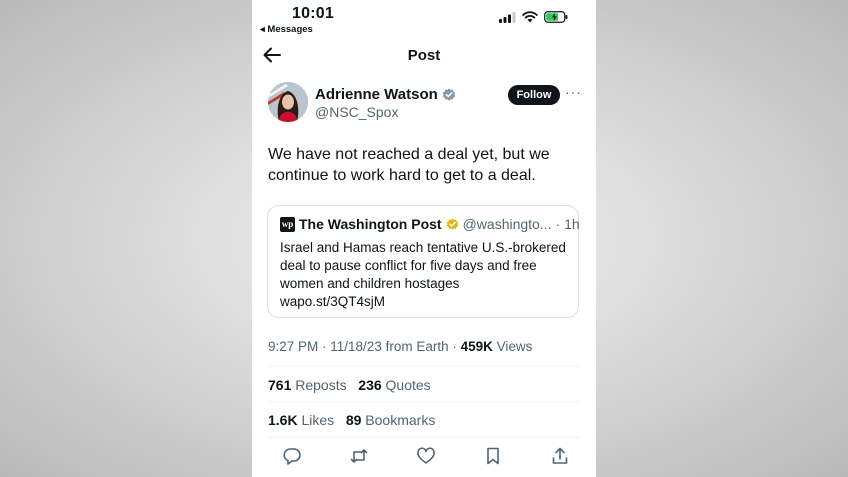  What do you see at coordinates (319, 385) in the screenshot?
I see `reposts-label: Reposts` at bounding box center [319, 385].